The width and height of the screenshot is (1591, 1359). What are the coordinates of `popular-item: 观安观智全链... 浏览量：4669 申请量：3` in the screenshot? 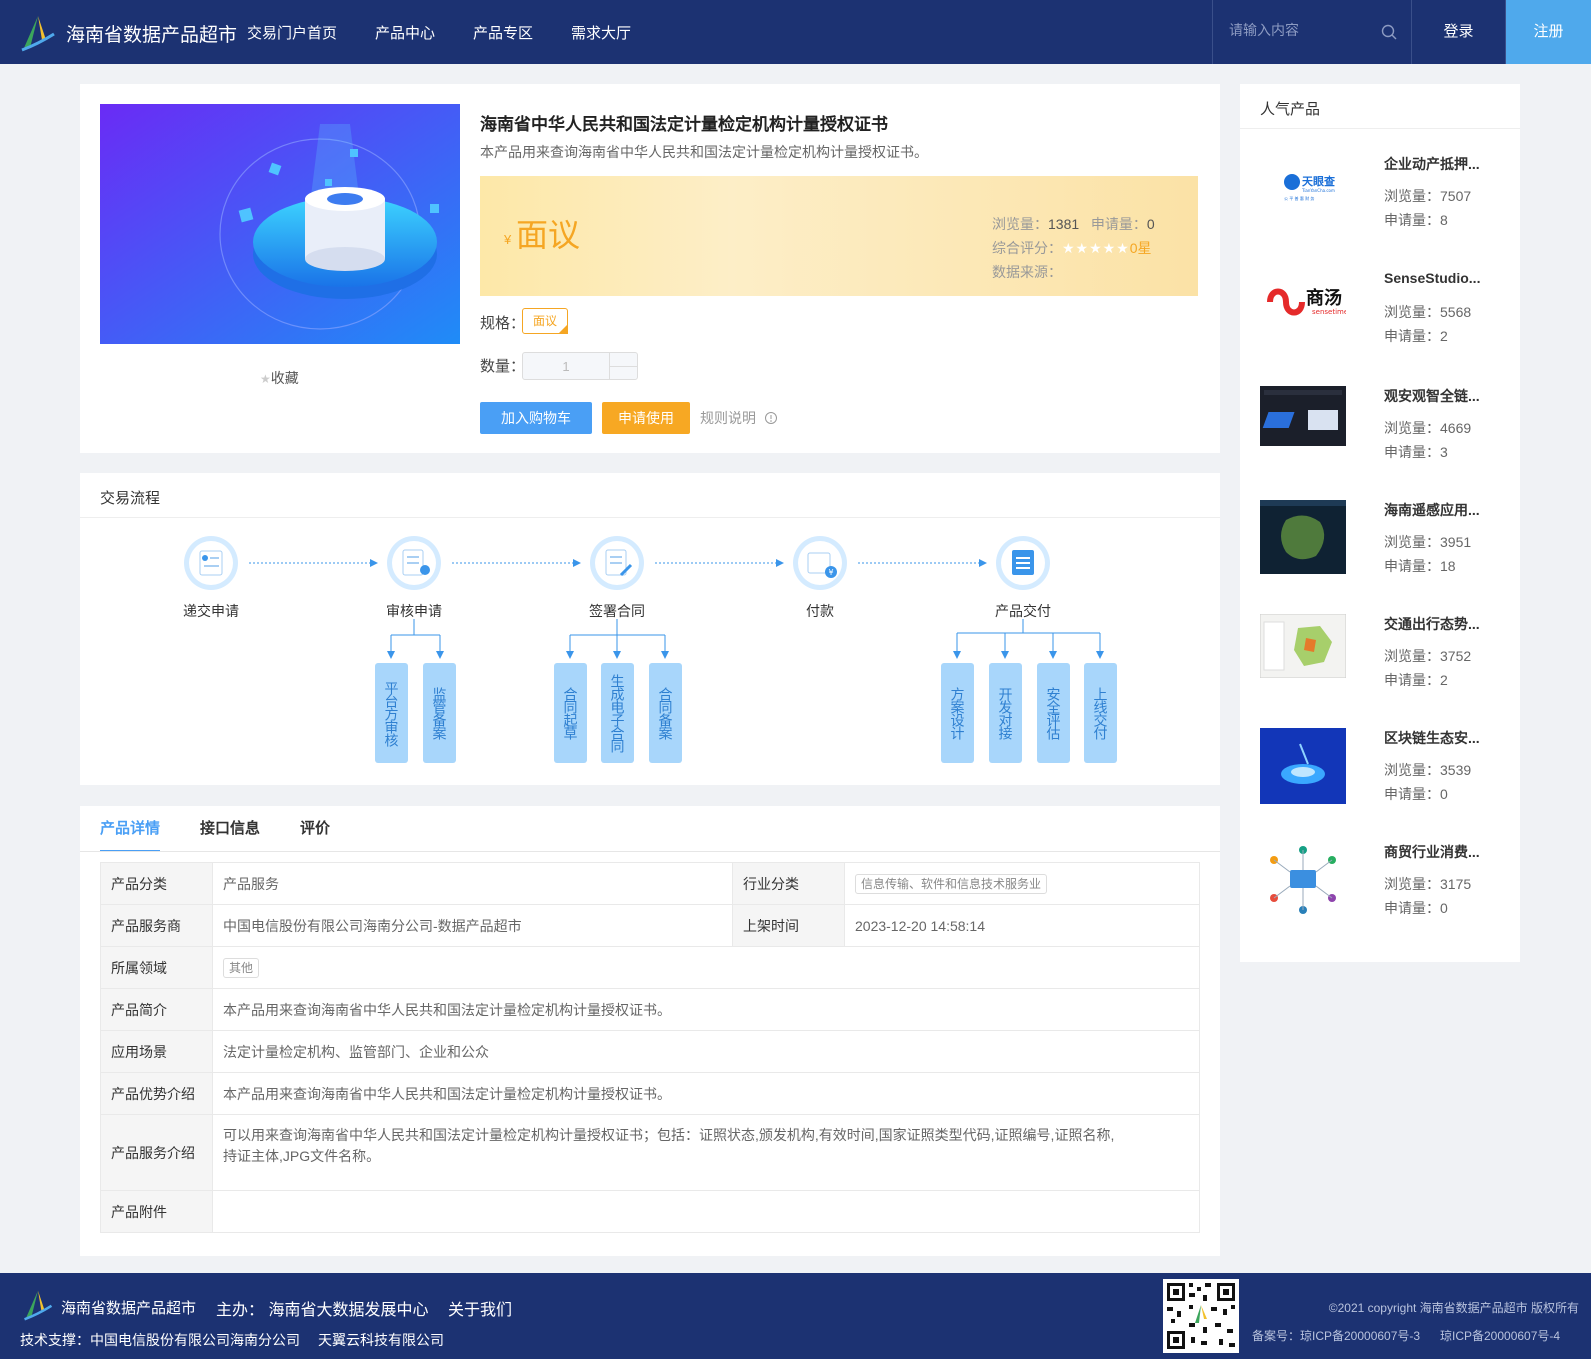 It's located at (1385, 436).